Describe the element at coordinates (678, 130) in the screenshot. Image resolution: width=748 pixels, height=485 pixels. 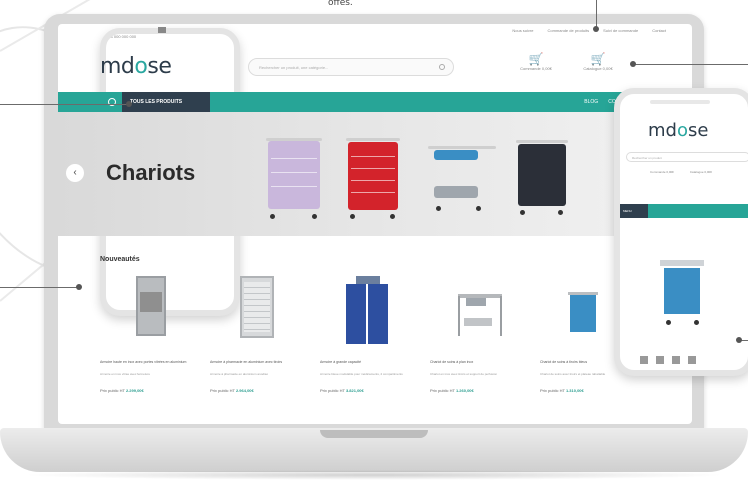
I see `phone-logo: mdose` at that location.